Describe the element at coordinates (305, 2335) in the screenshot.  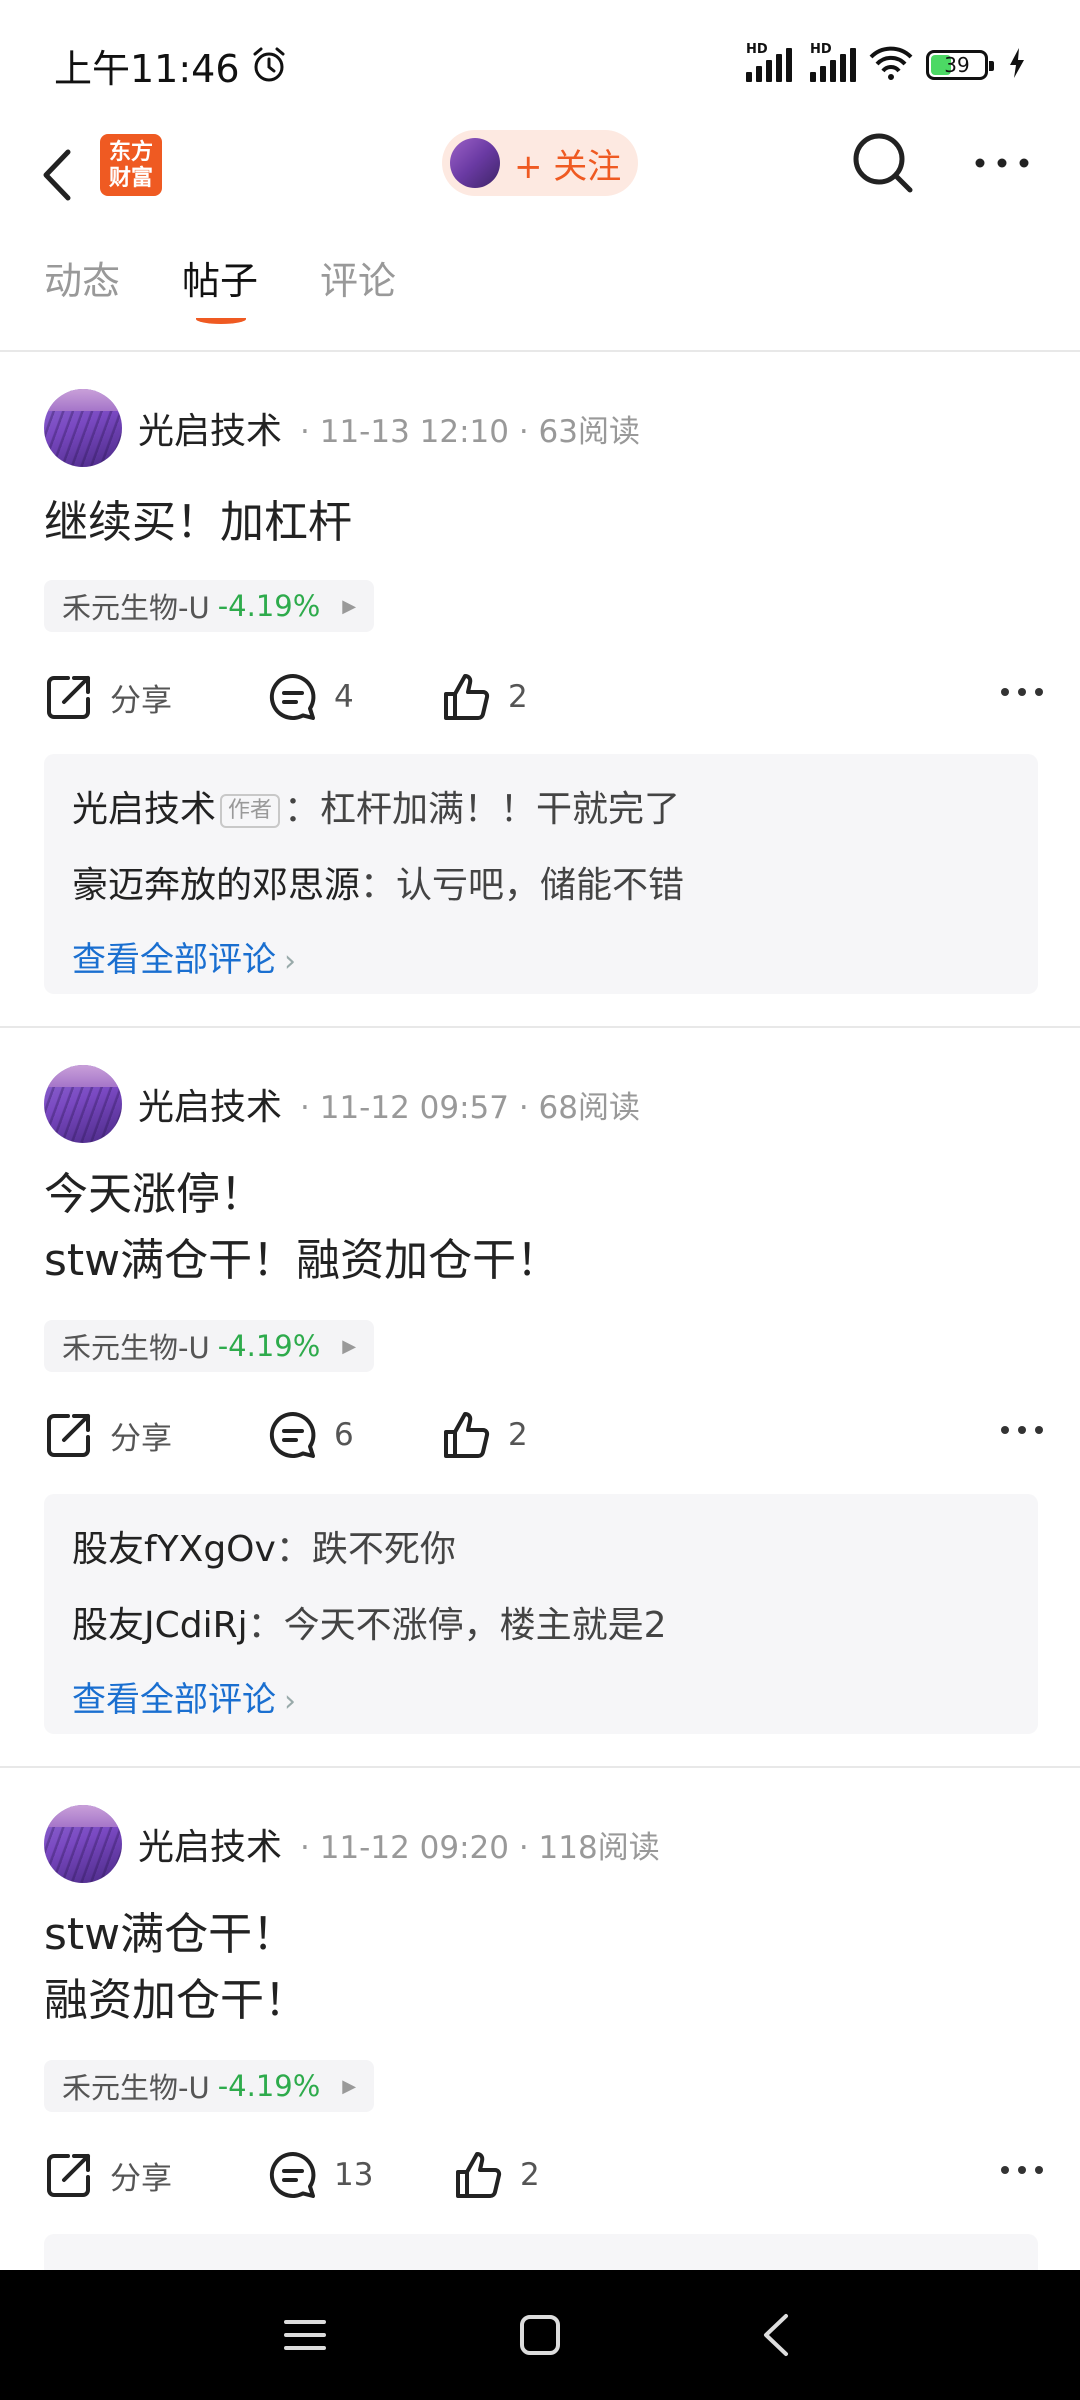
I see `menu-icon` at that location.